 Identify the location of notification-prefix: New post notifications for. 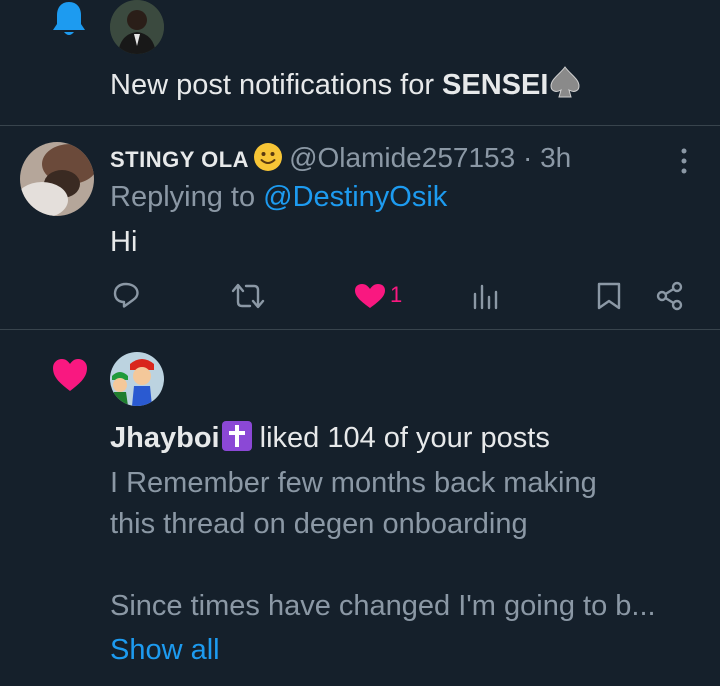
(276, 85).